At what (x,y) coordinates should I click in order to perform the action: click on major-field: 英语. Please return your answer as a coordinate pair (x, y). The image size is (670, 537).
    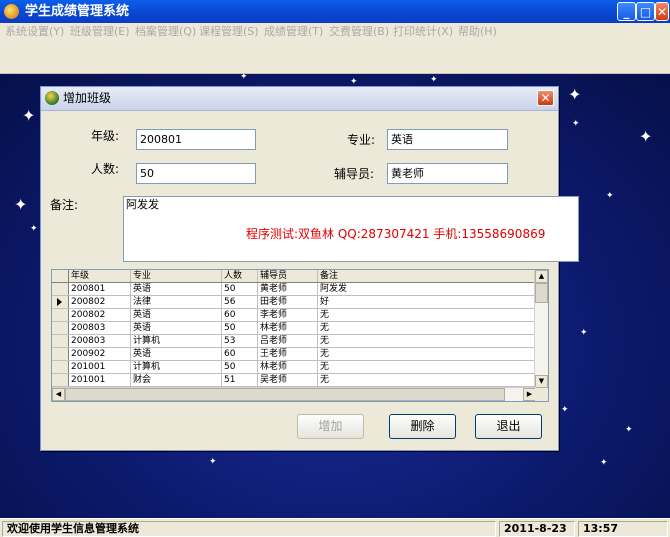
    Looking at the image, I should click on (447, 139).